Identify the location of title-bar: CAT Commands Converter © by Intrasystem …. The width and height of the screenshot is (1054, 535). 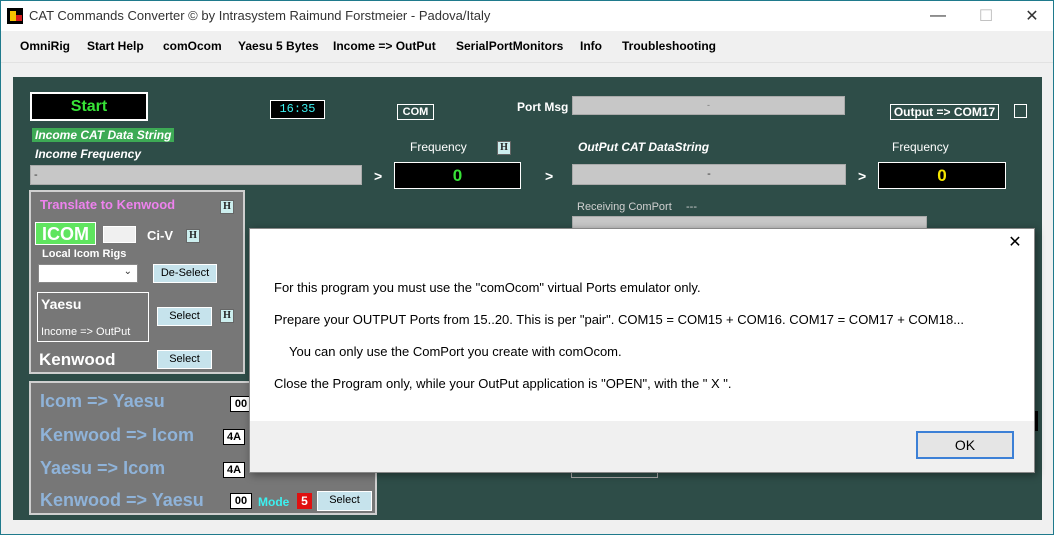
(527, 16).